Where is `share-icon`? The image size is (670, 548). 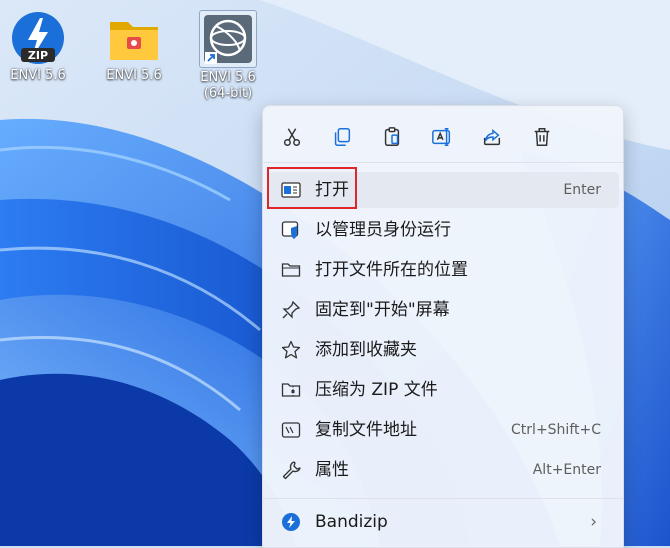
share-icon is located at coordinates (492, 137).